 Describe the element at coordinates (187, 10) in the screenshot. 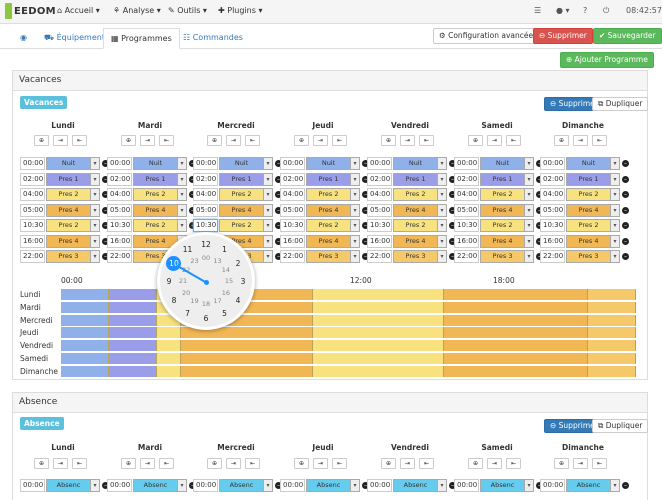

I see `nav-outils: ✎ Outils ▾` at that location.